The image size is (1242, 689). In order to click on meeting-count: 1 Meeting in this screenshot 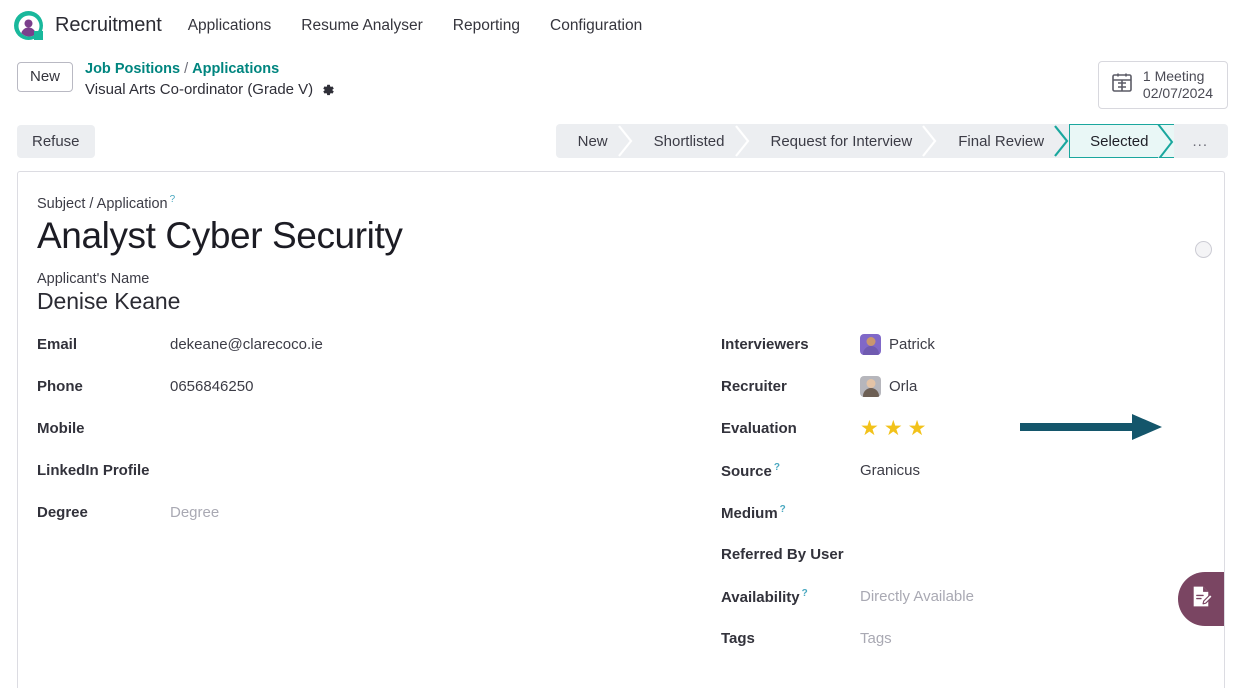, I will do `click(1173, 76)`.